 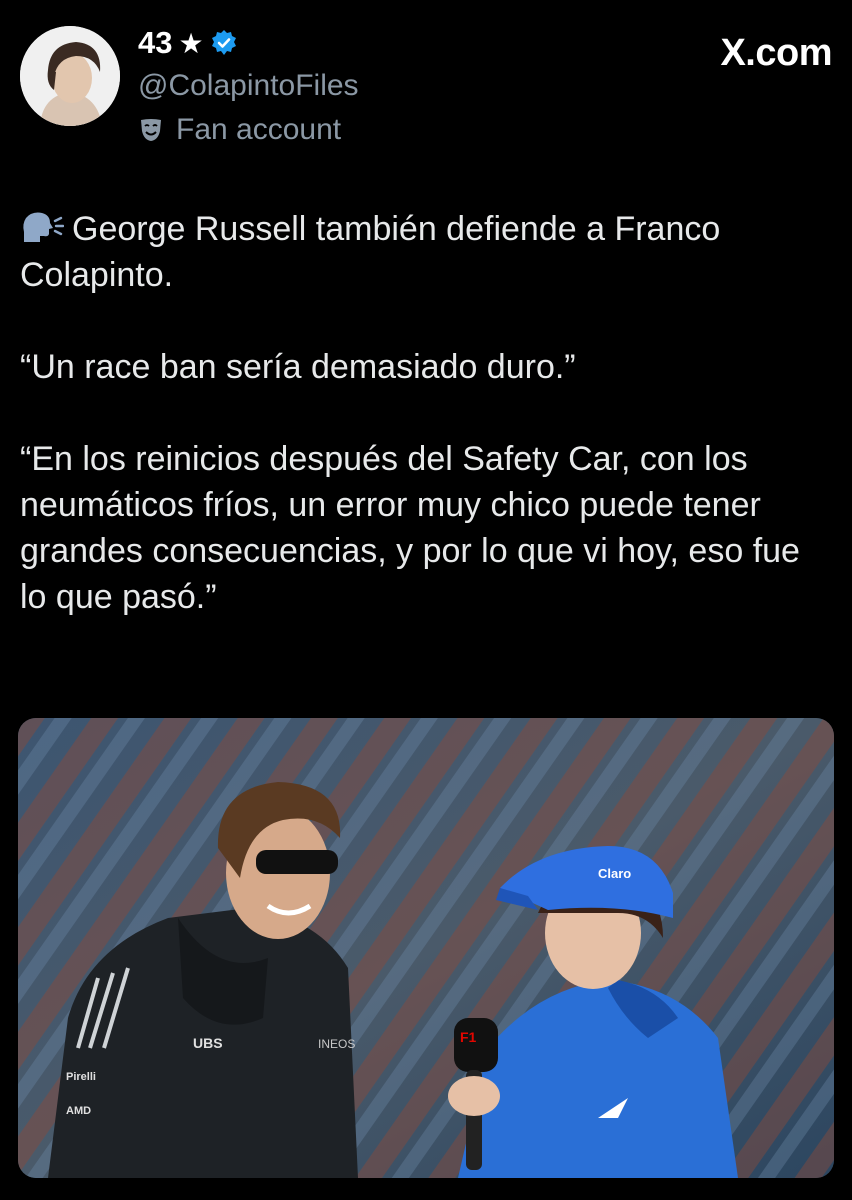 I want to click on tweet-header: 43 ★ @ColapintoFiles Fan account X.com, so click(x=426, y=85).